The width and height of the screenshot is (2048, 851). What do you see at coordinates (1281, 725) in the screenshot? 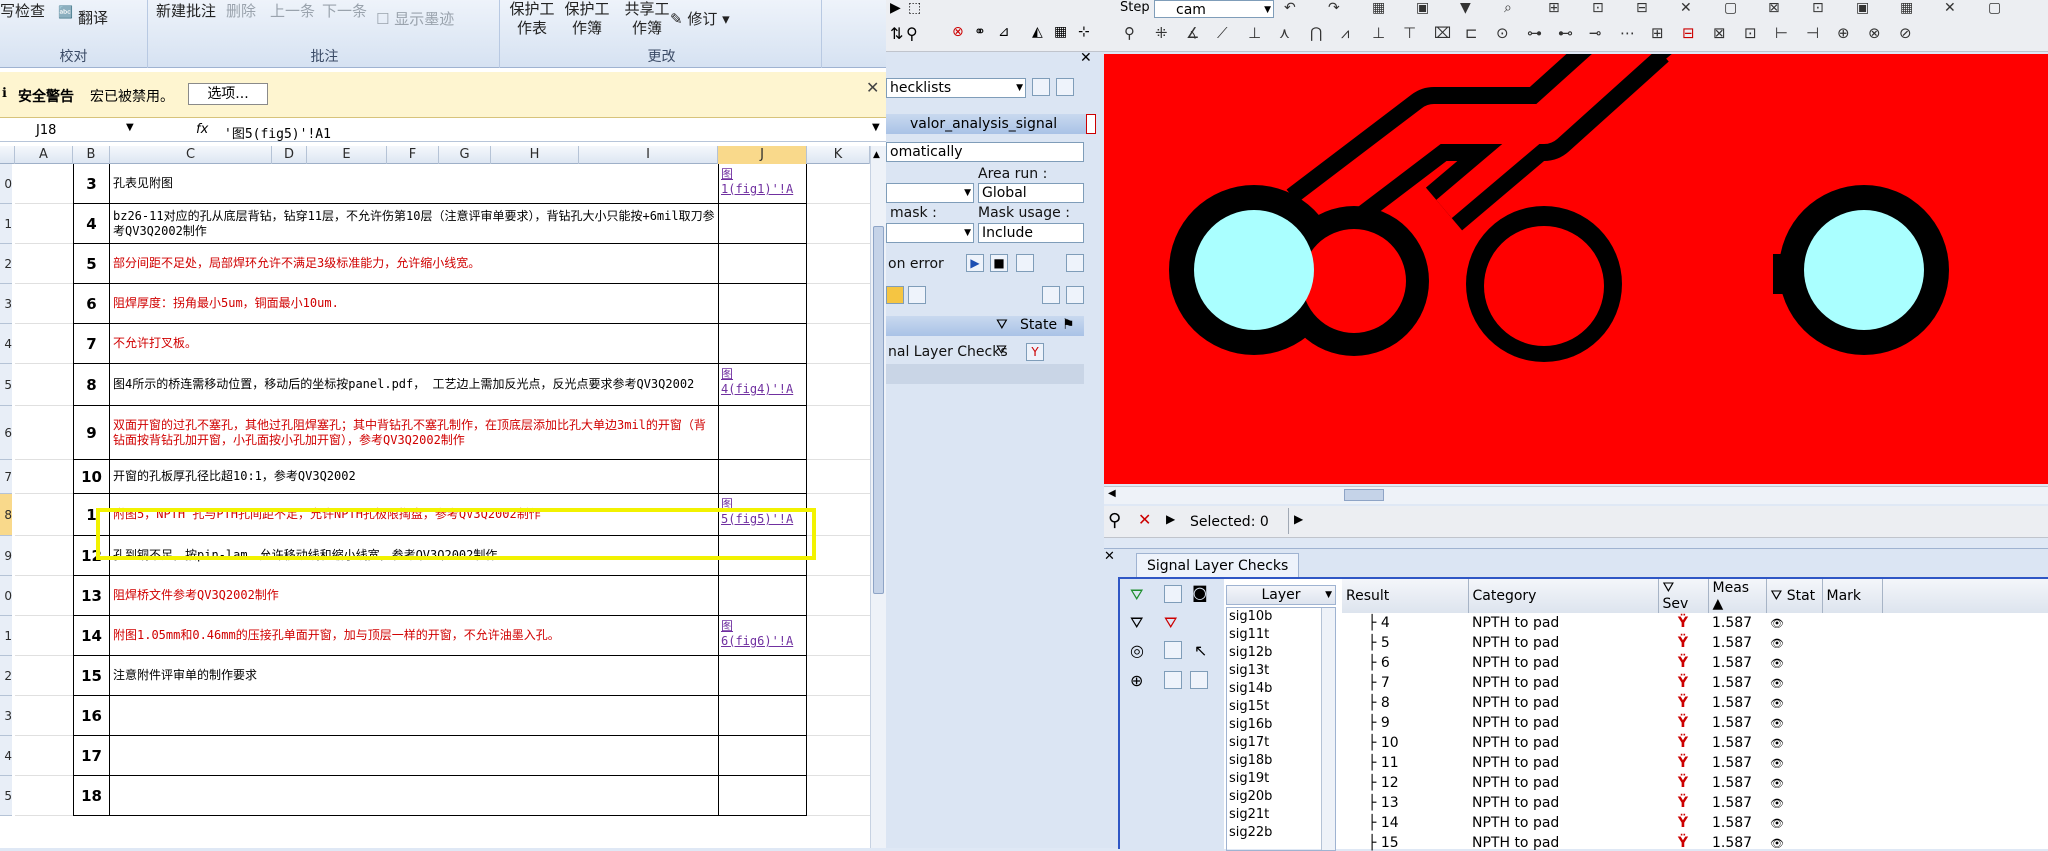
I see `layer-item: sig16b` at bounding box center [1281, 725].